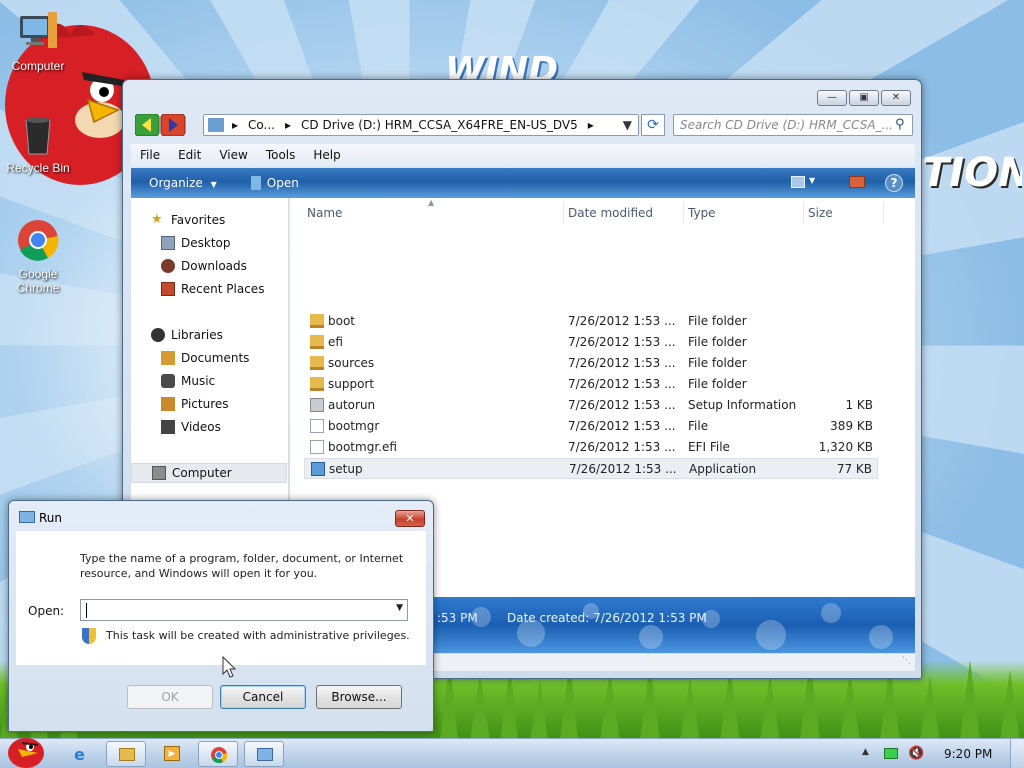 The width and height of the screenshot is (1024, 768). I want to click on nav-desktop: Desktop, so click(196, 243).